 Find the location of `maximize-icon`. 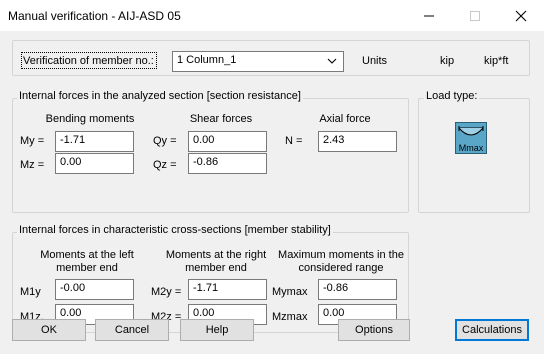

maximize-icon is located at coordinates (475, 15).